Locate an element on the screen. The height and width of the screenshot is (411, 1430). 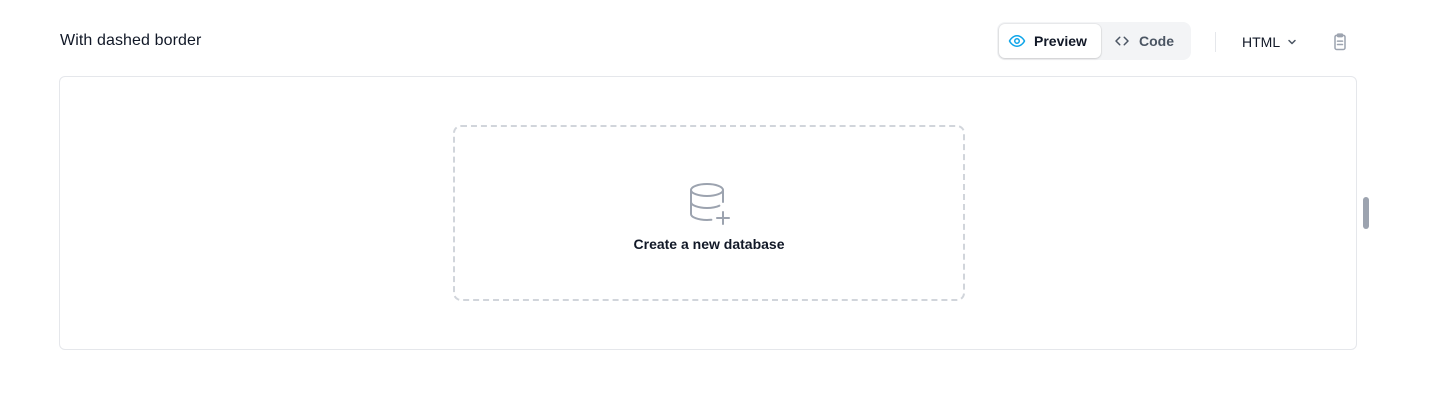
clipboard-icon is located at coordinates (1340, 42).